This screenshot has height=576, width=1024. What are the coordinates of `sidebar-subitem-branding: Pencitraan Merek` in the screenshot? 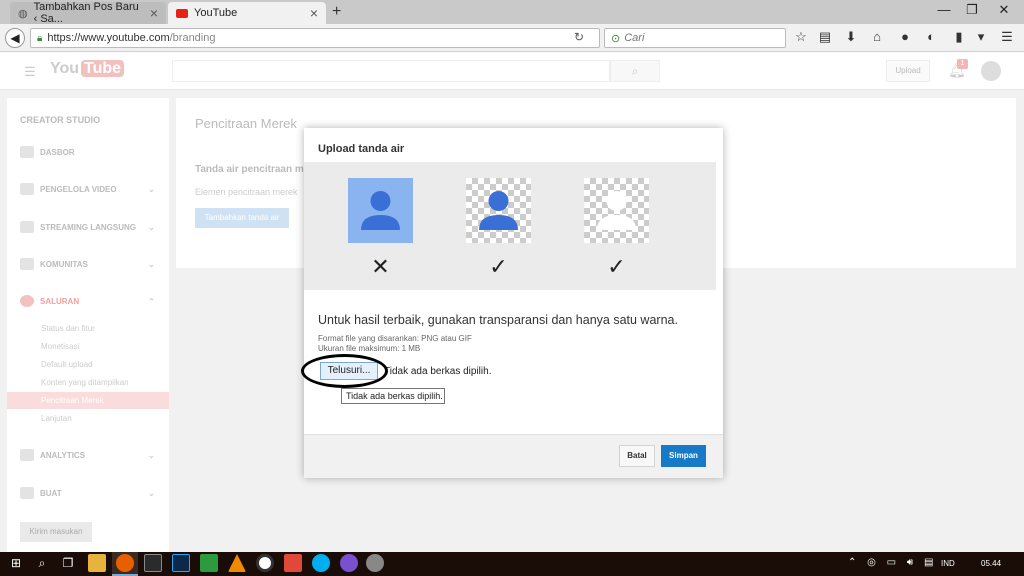 It's located at (72, 400).